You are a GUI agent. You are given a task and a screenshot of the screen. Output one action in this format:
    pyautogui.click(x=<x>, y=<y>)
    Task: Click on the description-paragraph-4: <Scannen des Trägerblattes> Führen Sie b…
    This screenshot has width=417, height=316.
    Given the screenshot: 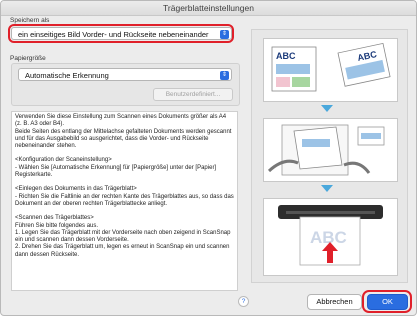 What is the action you would take?
    pyautogui.click(x=123, y=236)
    